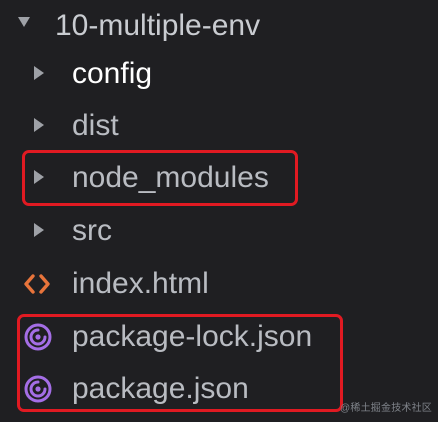 Image resolution: width=438 pixels, height=422 pixels. I want to click on folder-label-dist: dist, so click(95, 125).